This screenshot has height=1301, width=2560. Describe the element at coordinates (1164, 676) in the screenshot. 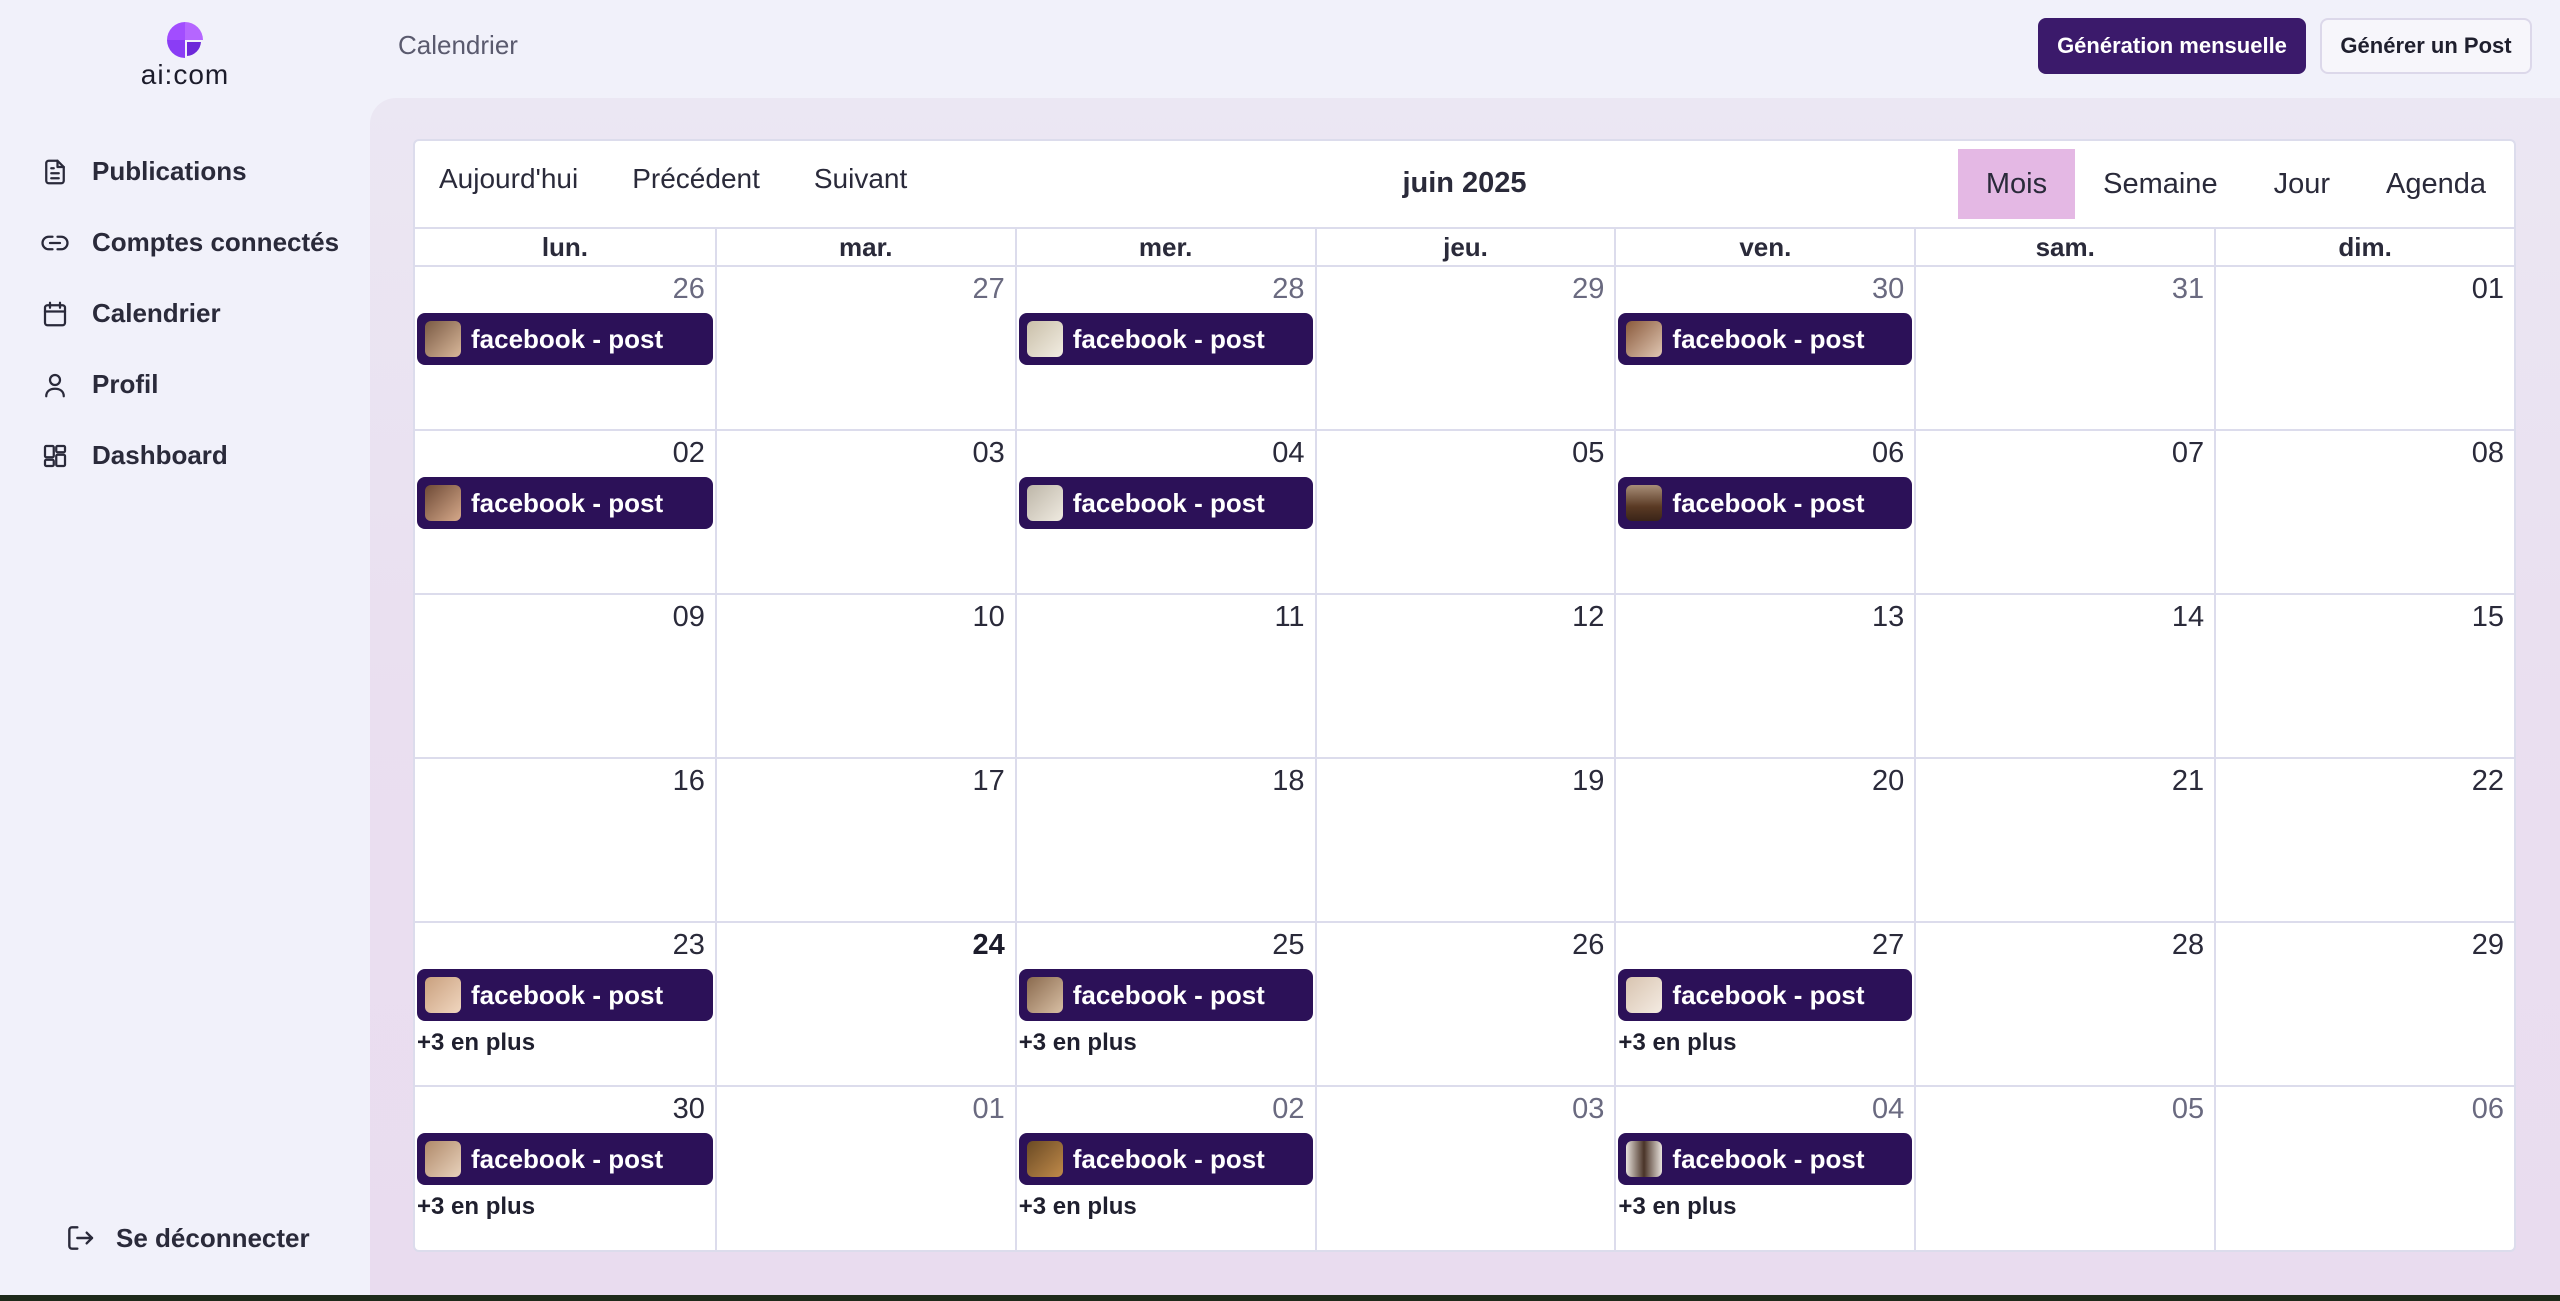

I see `day-cell: 11` at that location.